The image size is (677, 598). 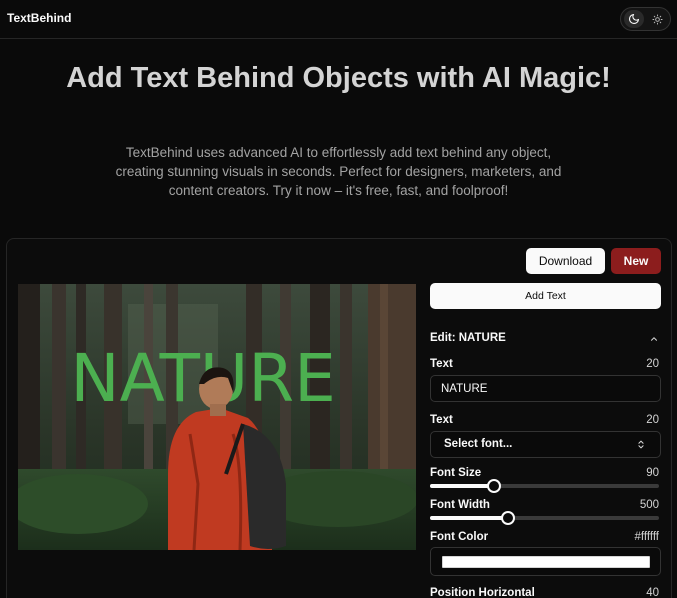 What do you see at coordinates (646, 537) in the screenshot?
I see `font-color-value: #ffffff` at bounding box center [646, 537].